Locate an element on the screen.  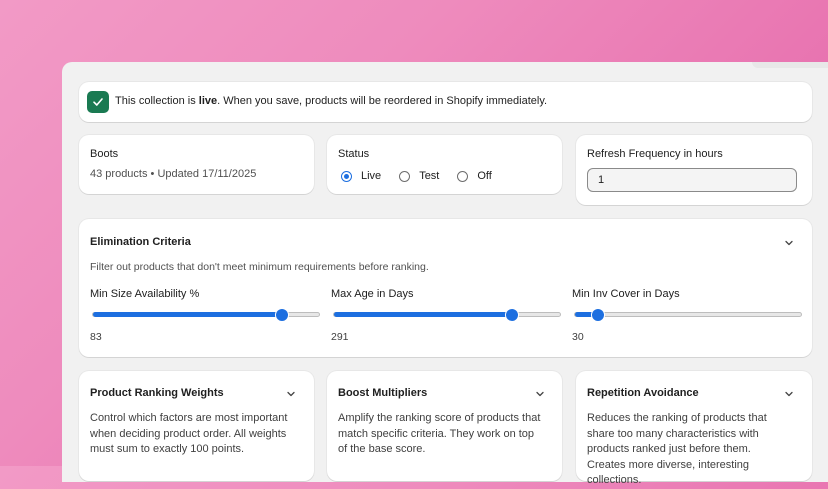
refresh-card: Refresh Frequency in hours 1 is located at coordinates (694, 170).